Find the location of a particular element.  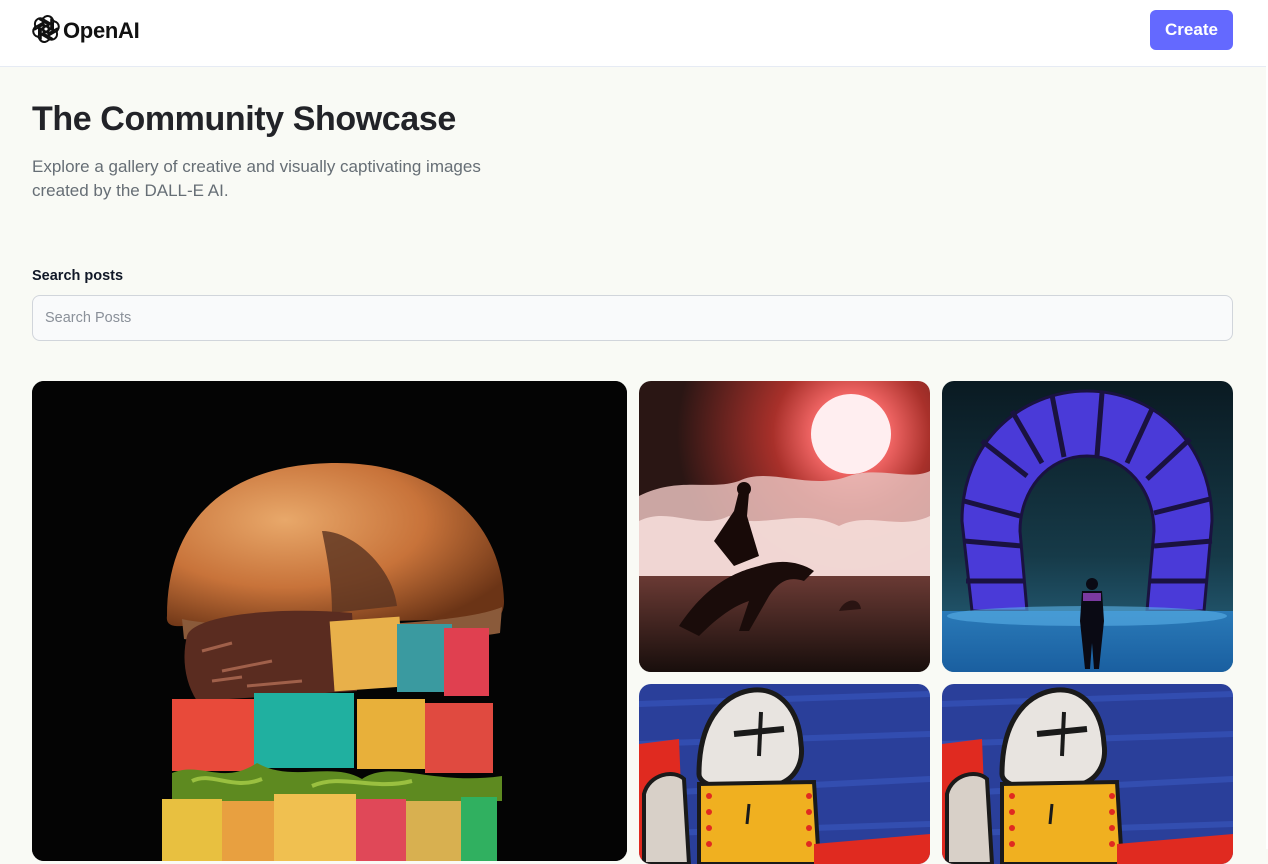

gallery-card-portal is located at coordinates (1087, 526).